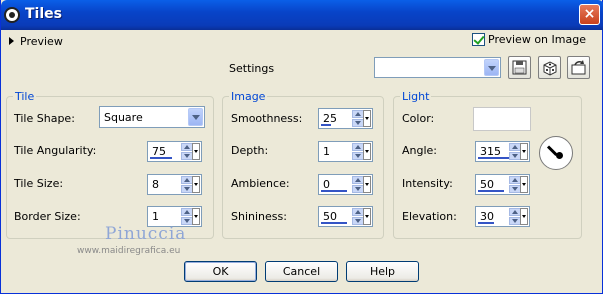 The width and height of the screenshot is (603, 294). Describe the element at coordinates (502, 216) in the screenshot. I see `elevation-spinner: 30` at that location.